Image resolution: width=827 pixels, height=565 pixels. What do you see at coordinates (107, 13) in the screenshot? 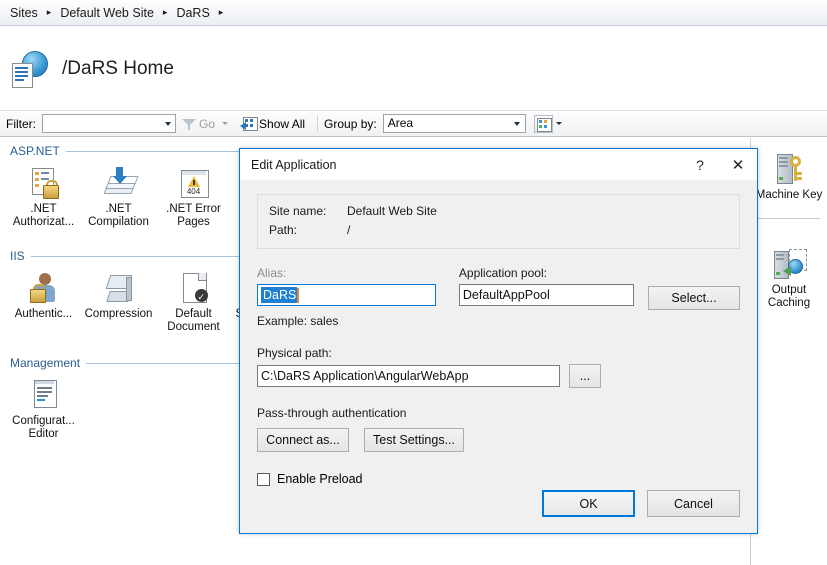
I see `breadcrumb-item-default-web-site: Default Web Site` at bounding box center [107, 13].